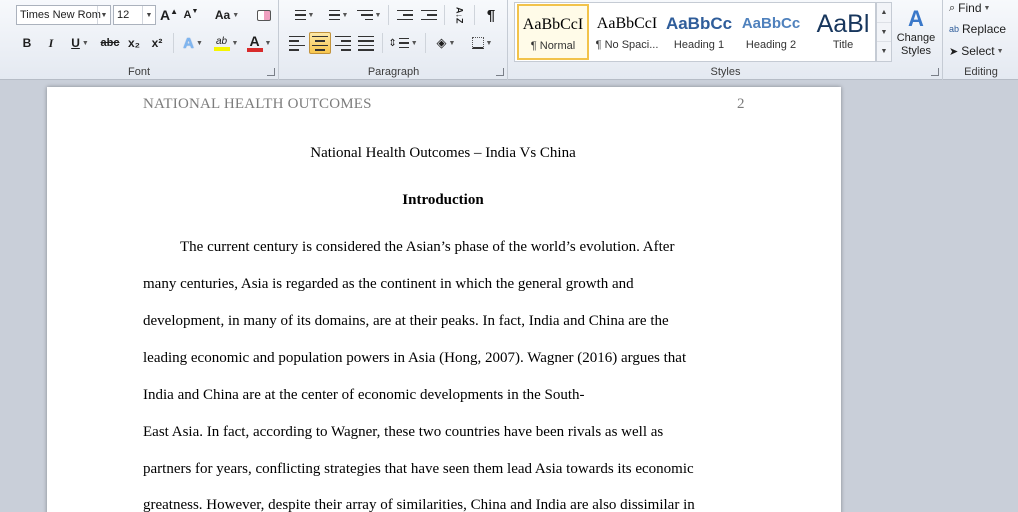 The image size is (1018, 512). I want to click on paint-bucket-icon: ◈, so click(441, 42).